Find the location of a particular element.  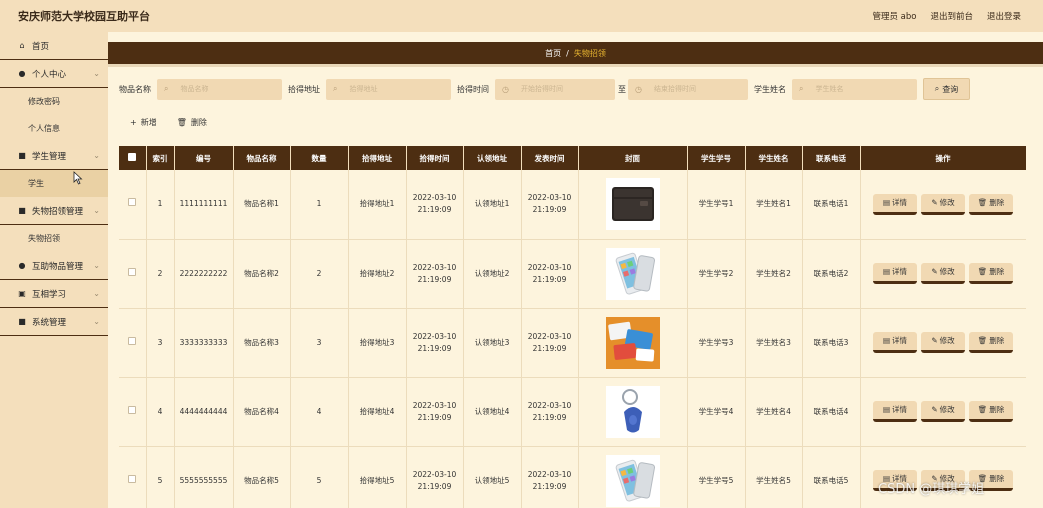

sidebar-subitem-change-password: 修改密码 is located at coordinates (54, 101).